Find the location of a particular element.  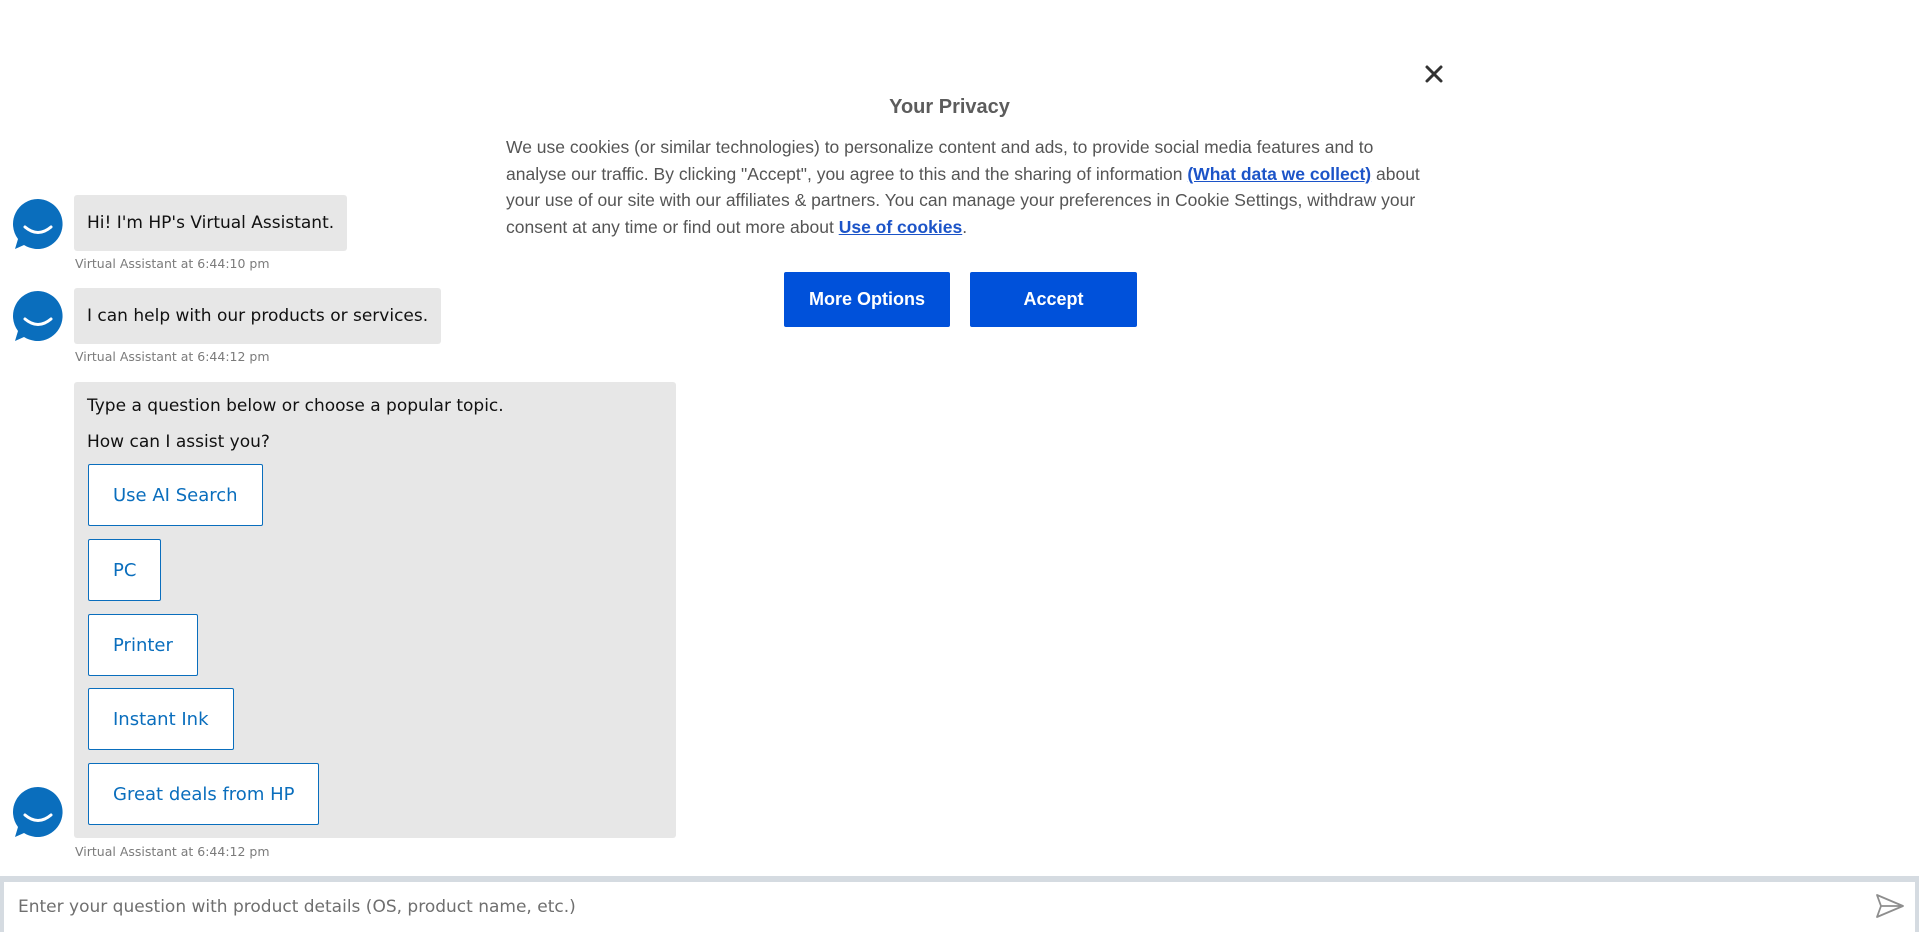

composer is located at coordinates (959, 907).